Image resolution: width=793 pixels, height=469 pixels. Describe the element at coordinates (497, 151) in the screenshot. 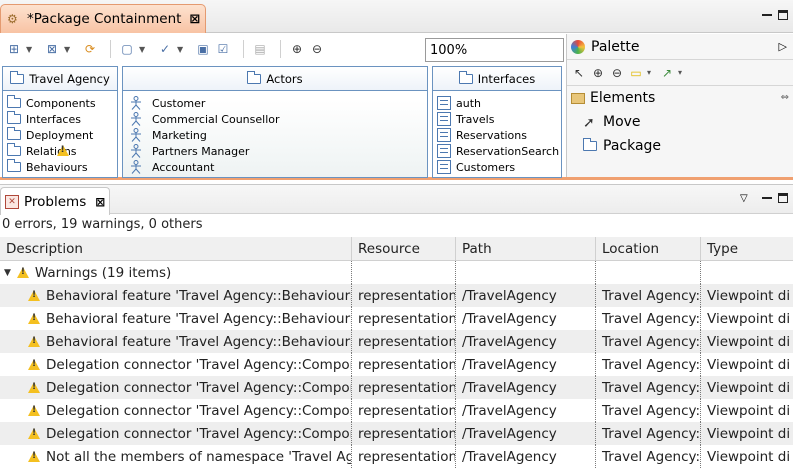

I see `list-item: ReservationSearch` at that location.